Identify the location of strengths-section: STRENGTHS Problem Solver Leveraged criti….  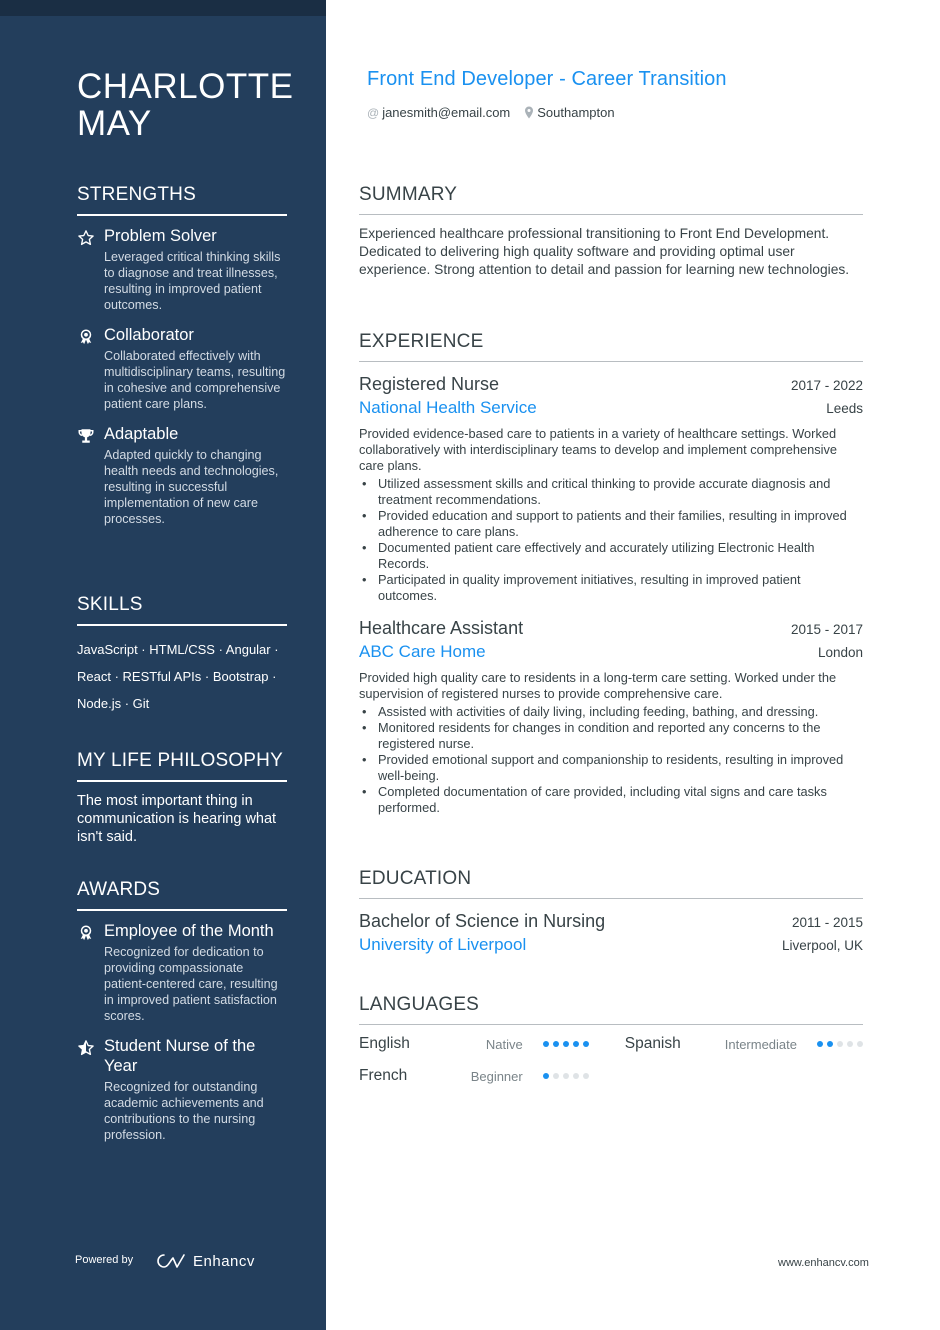
(182, 361).